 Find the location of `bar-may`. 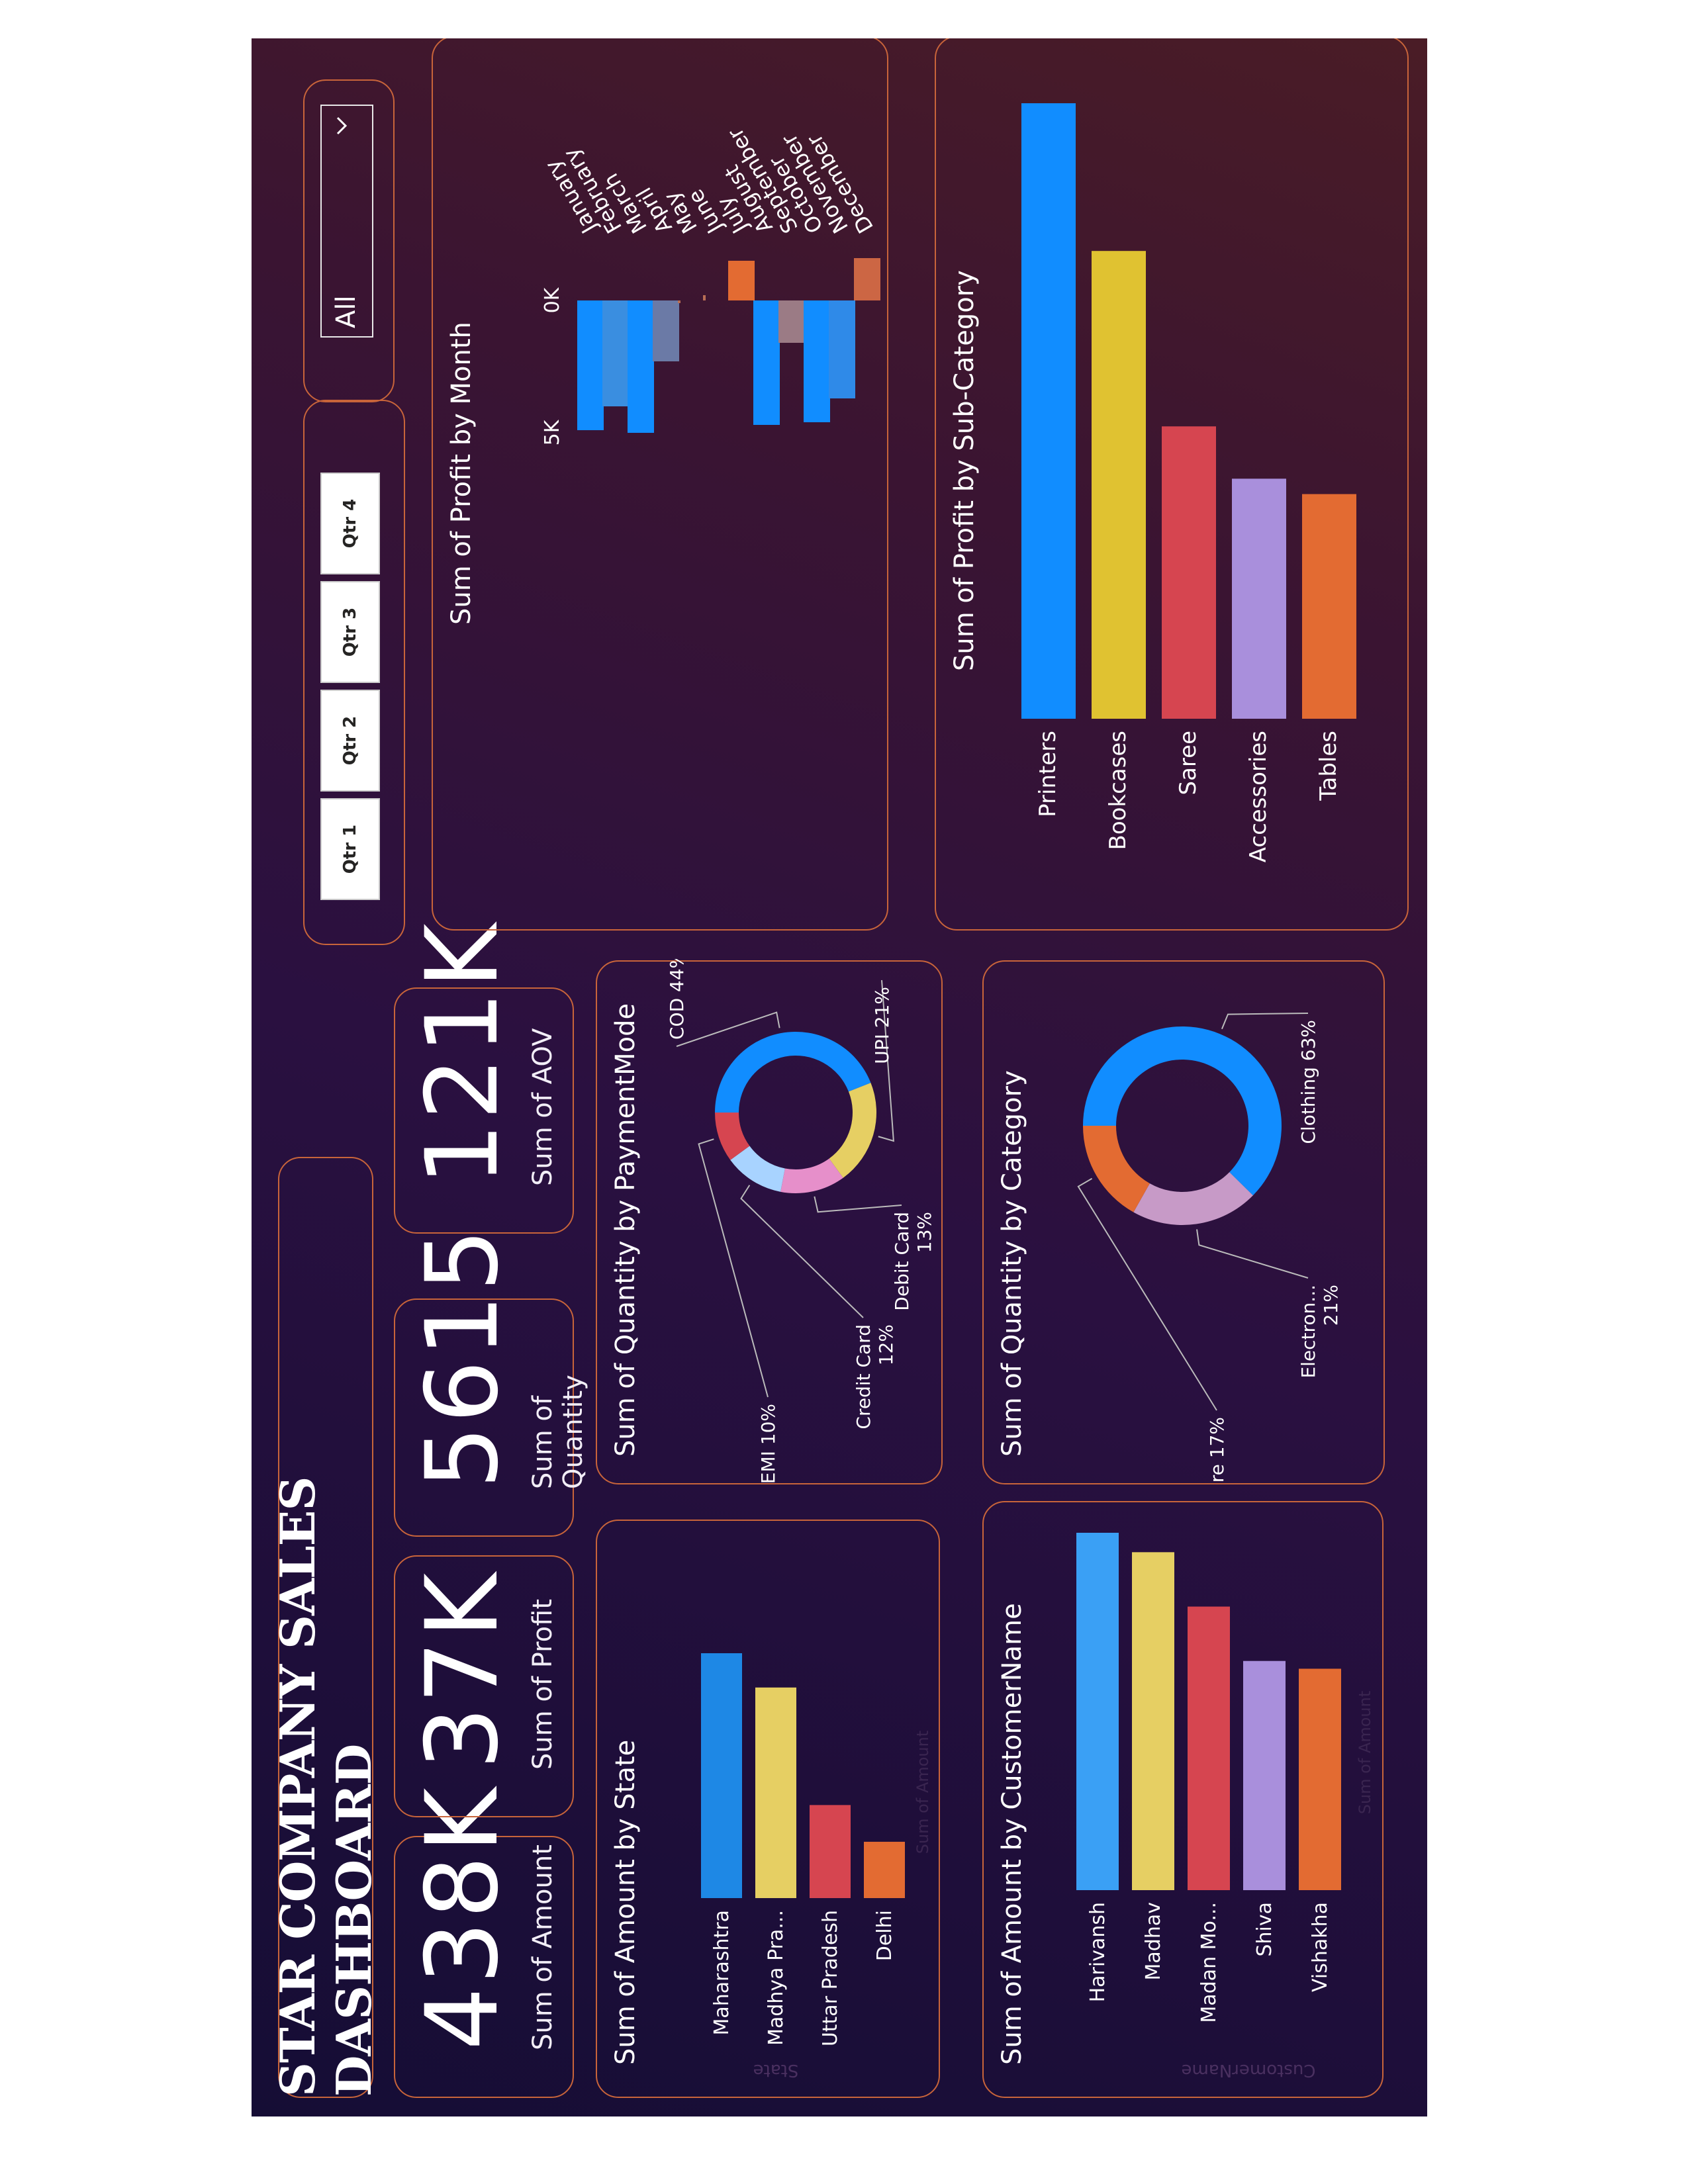

bar-may is located at coordinates (679, 301).